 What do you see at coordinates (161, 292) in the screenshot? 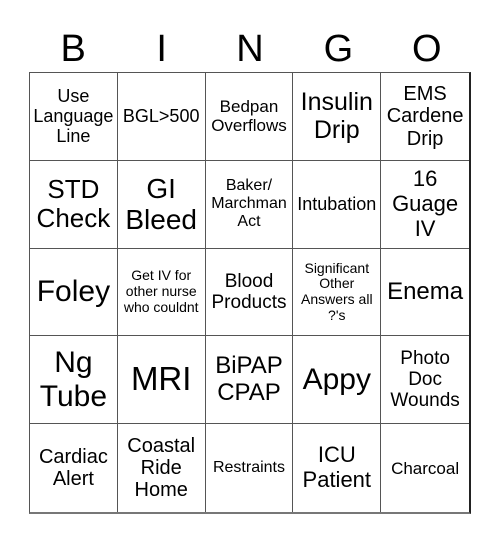
I see `bingo-cell: Get IV for other nurse who couldnt` at bounding box center [161, 292].